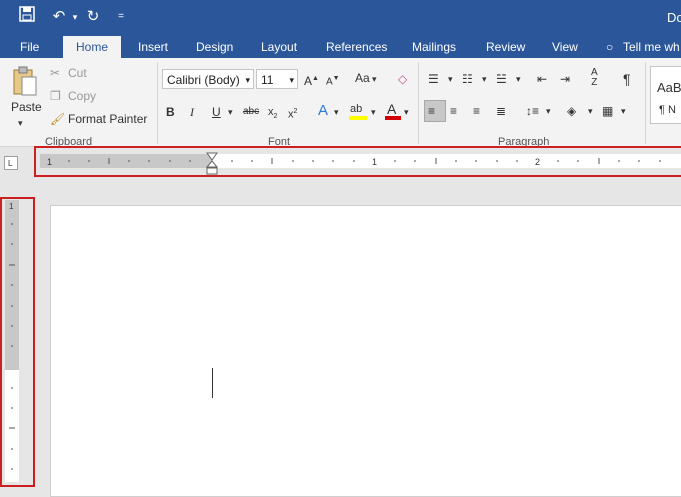  Describe the element at coordinates (357, 161) in the screenshot. I see `horizontal-ruler-highlight` at that location.